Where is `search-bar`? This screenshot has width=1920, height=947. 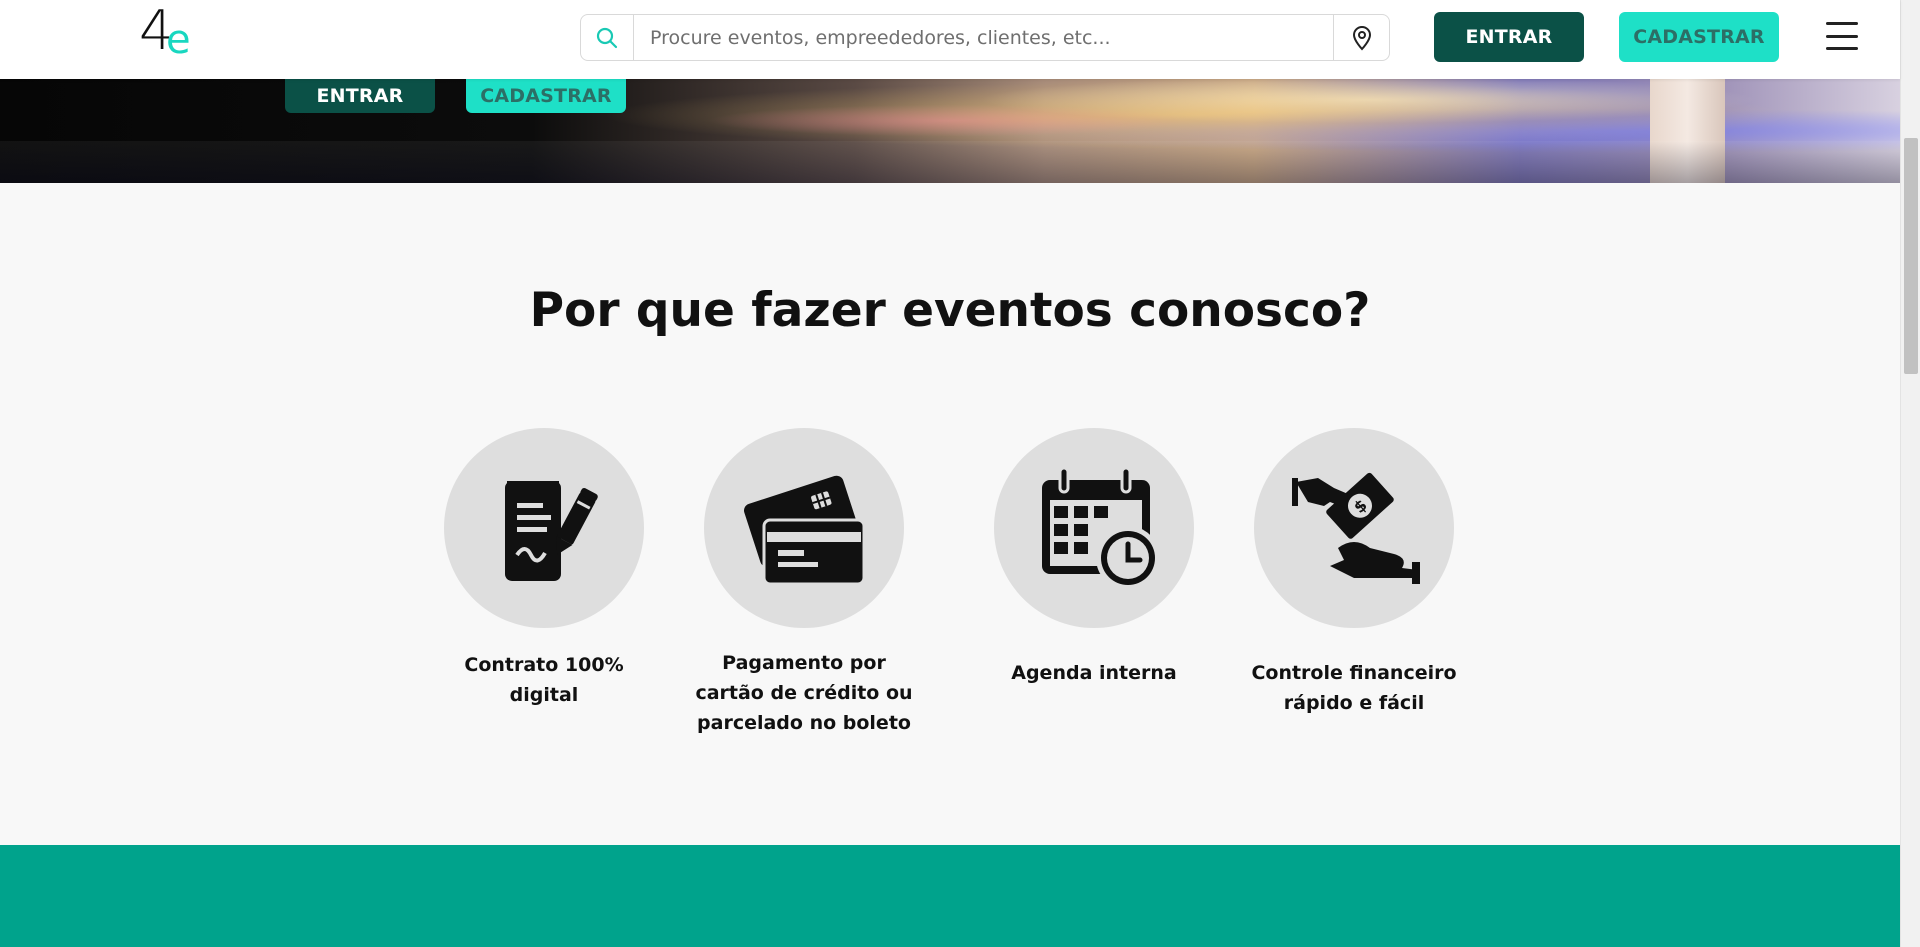
search-bar is located at coordinates (985, 37).